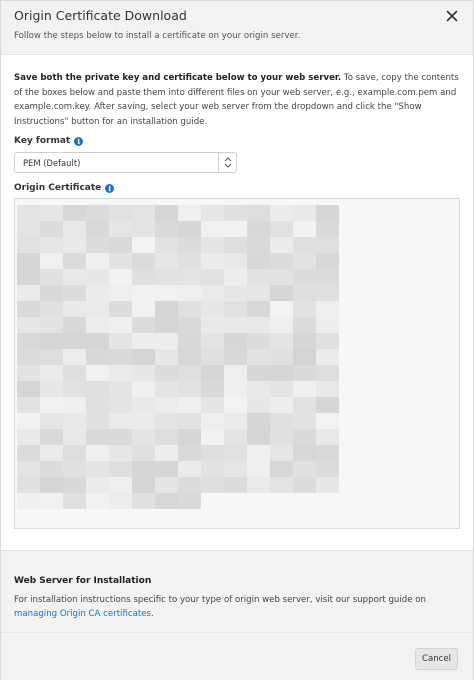 This screenshot has height=680, width=474. I want to click on managing-certificates-link: managing Origin CA certificates, so click(82, 614).